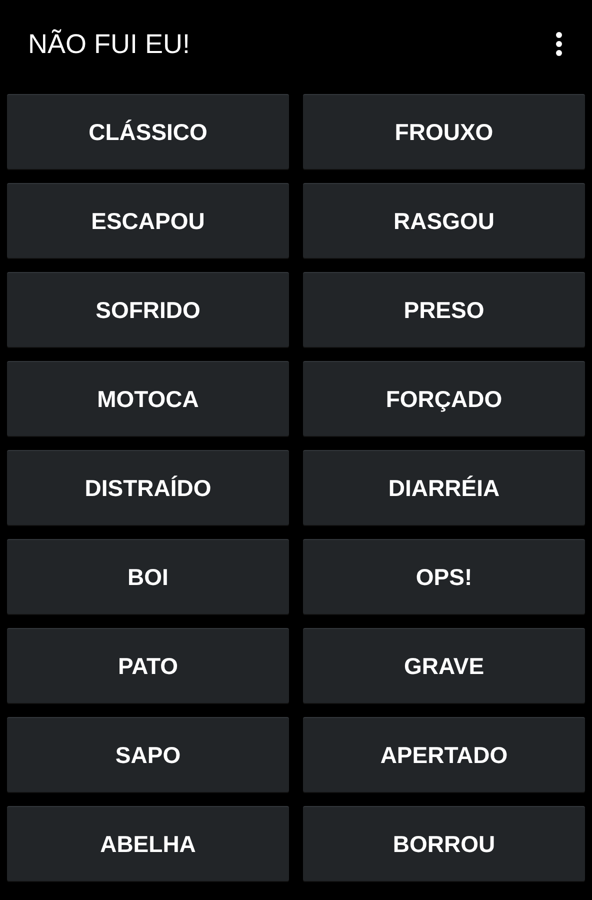  Describe the element at coordinates (444, 665) in the screenshot. I see `sound-button: GRAVE` at that location.